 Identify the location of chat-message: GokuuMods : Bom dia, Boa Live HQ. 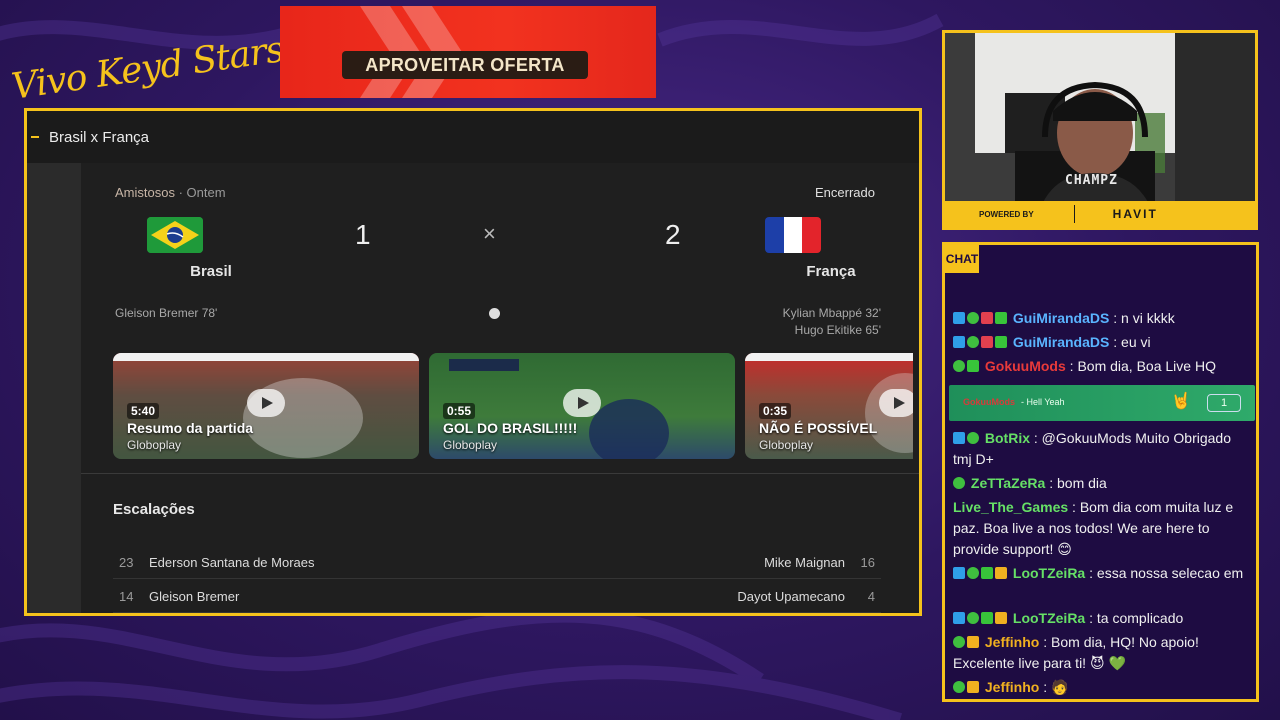
(1103, 366).